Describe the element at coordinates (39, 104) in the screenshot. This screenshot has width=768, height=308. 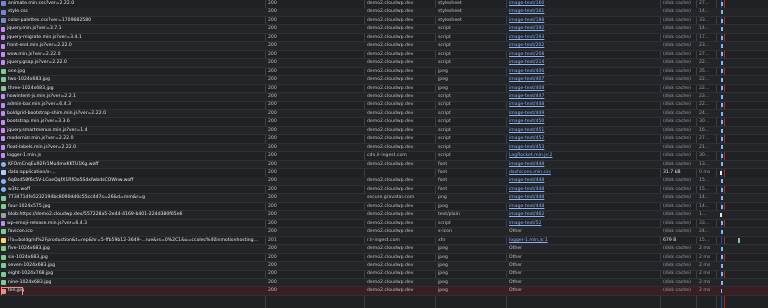
I see `request-name: admin-bar.min.js?ver=6.4.3` at that location.